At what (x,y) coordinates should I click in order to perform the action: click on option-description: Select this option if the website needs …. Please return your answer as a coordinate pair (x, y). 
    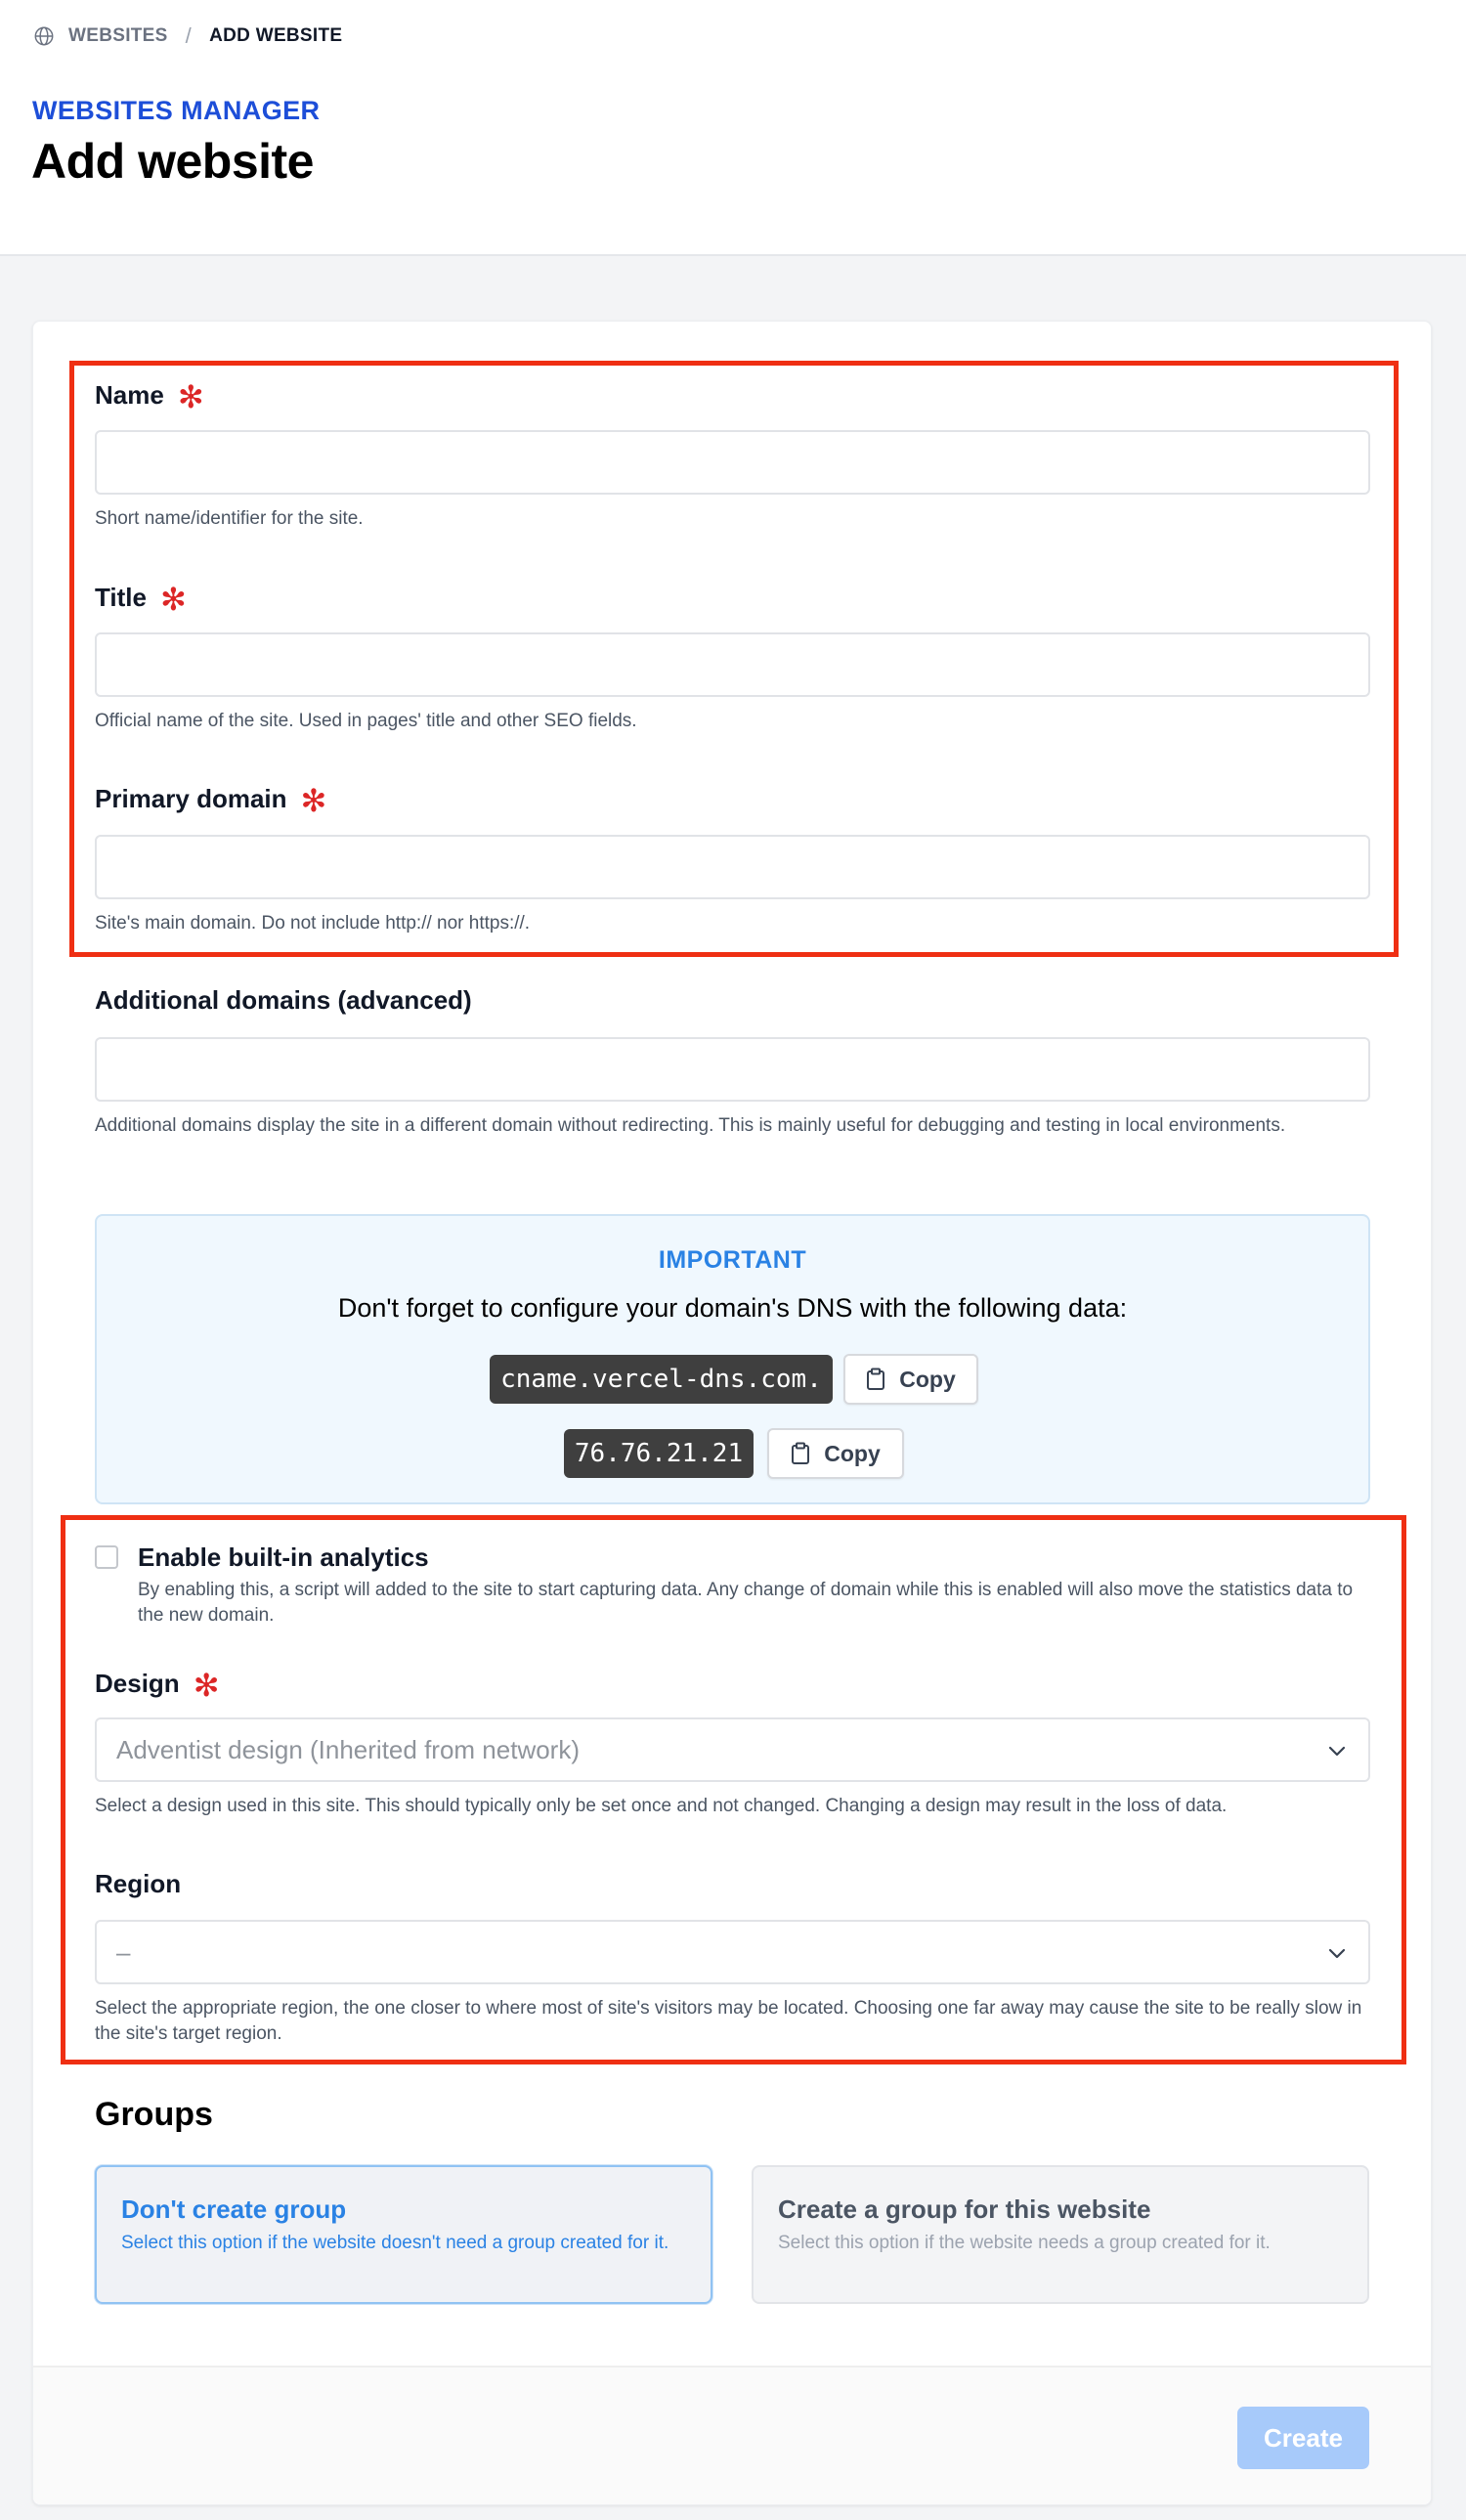
    Looking at the image, I should click on (1024, 2243).